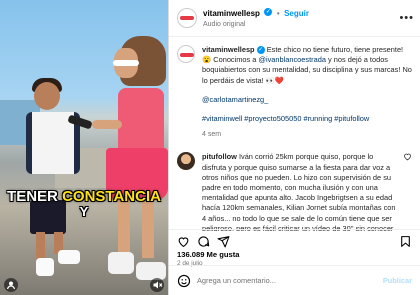  I want to click on woman-arm, so click(107, 124).